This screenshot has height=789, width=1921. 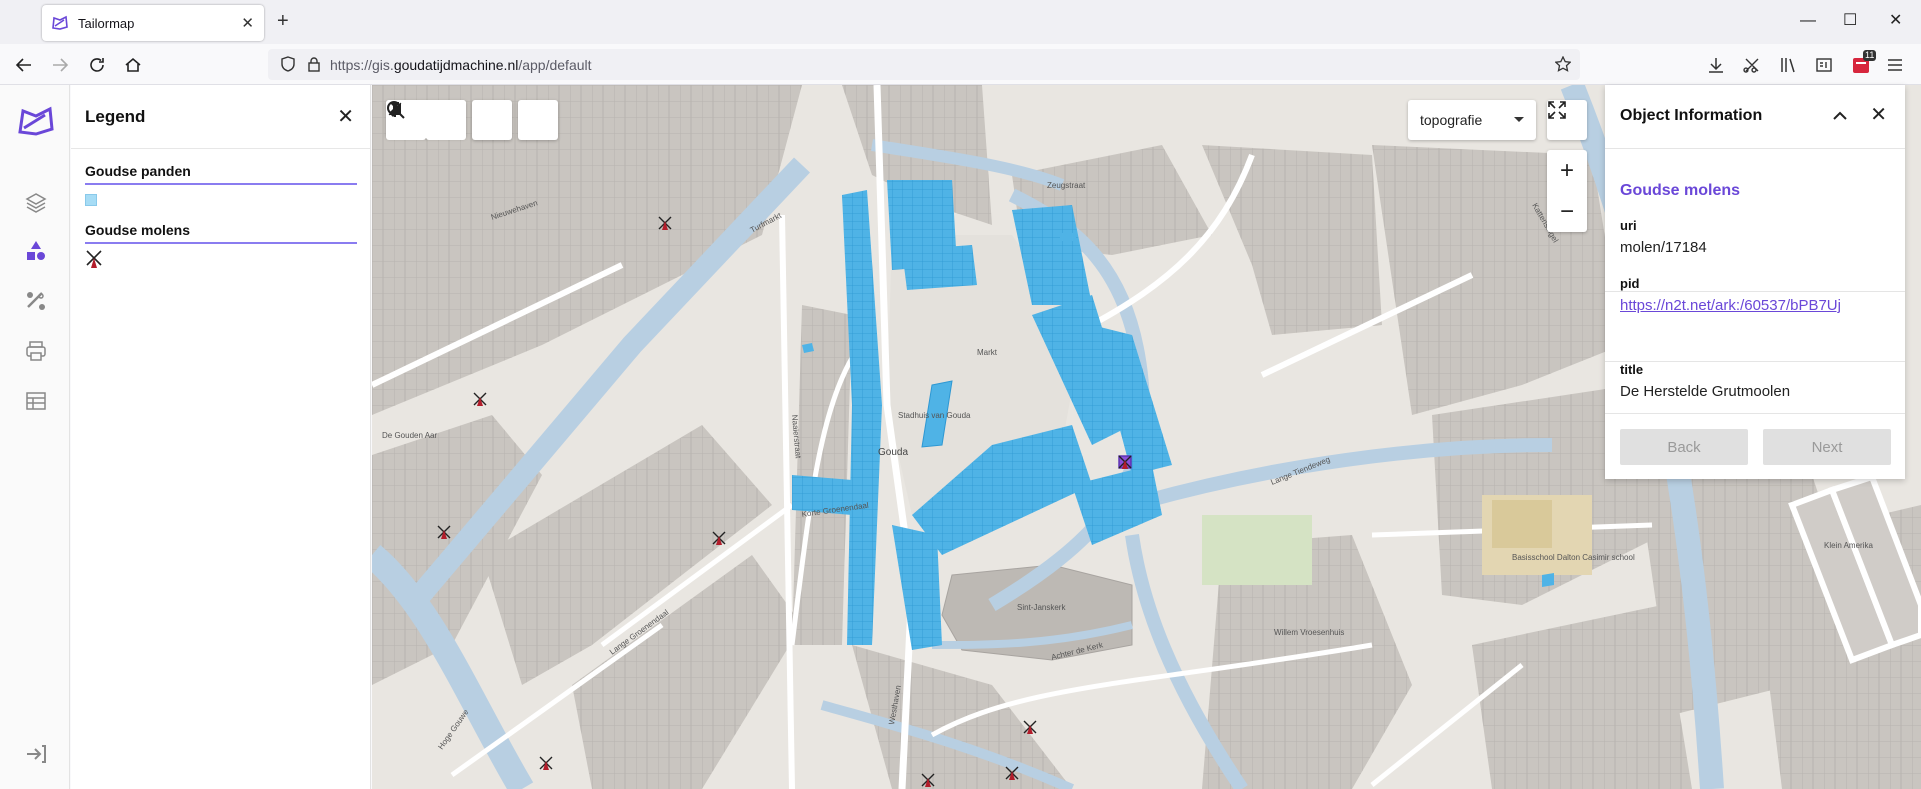 I want to click on sidebar-rail, so click(x=35, y=437).